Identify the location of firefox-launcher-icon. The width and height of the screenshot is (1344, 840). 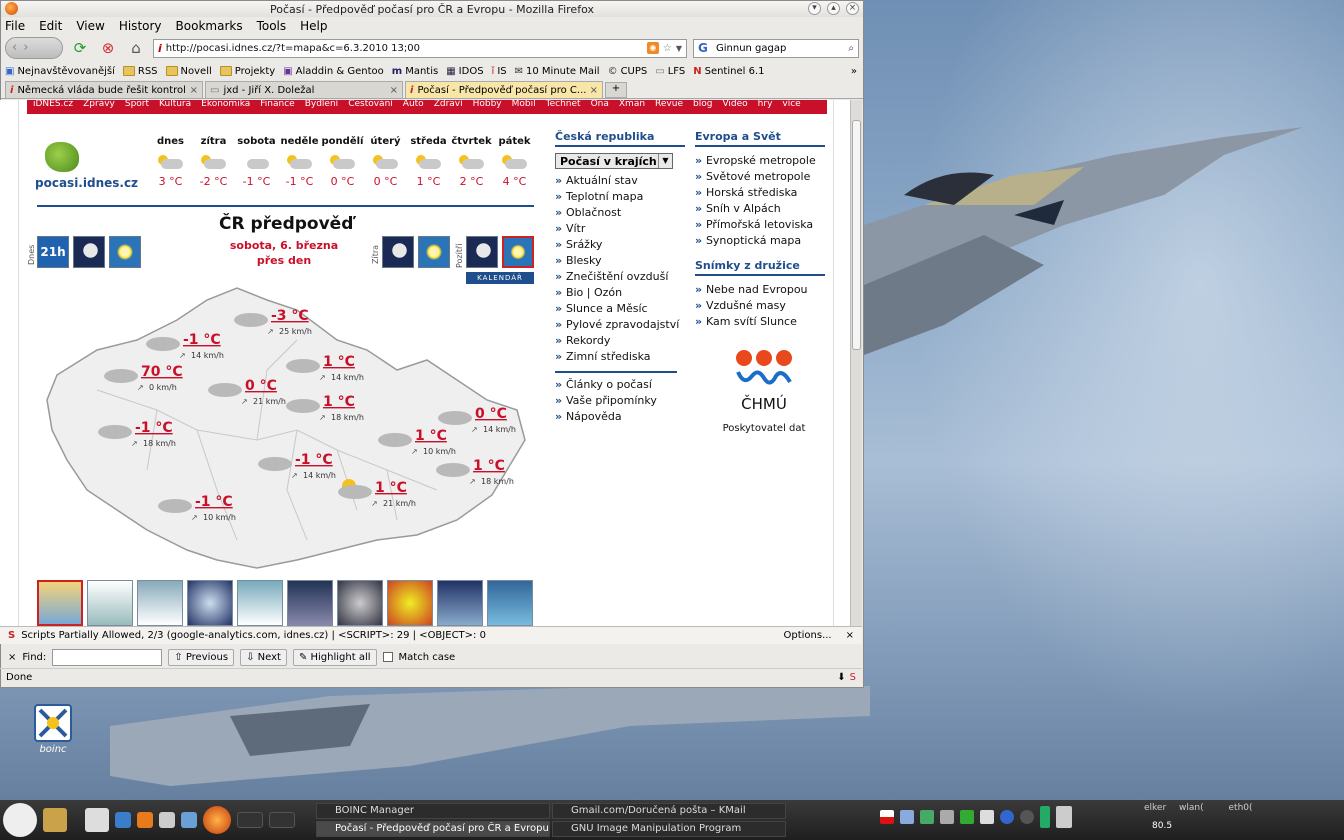
(217, 820).